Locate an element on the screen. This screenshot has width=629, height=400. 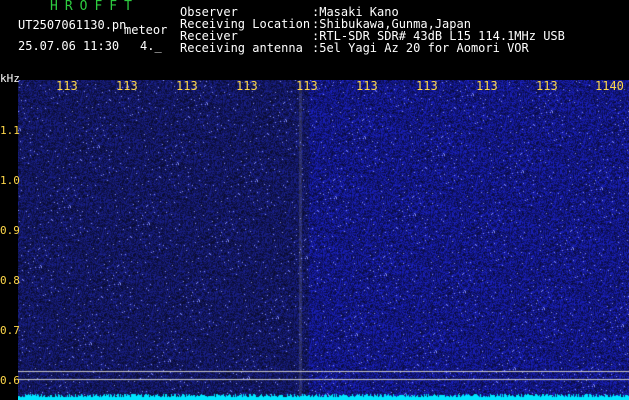
file-name: UT2507061130.pn is located at coordinates (72, 25).